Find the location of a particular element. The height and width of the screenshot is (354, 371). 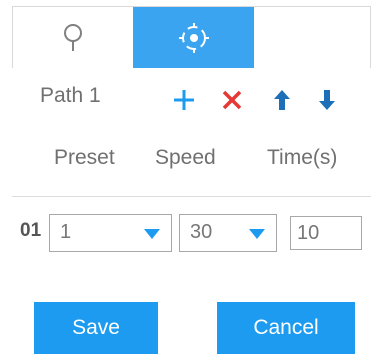

add-icon is located at coordinates (184, 100).